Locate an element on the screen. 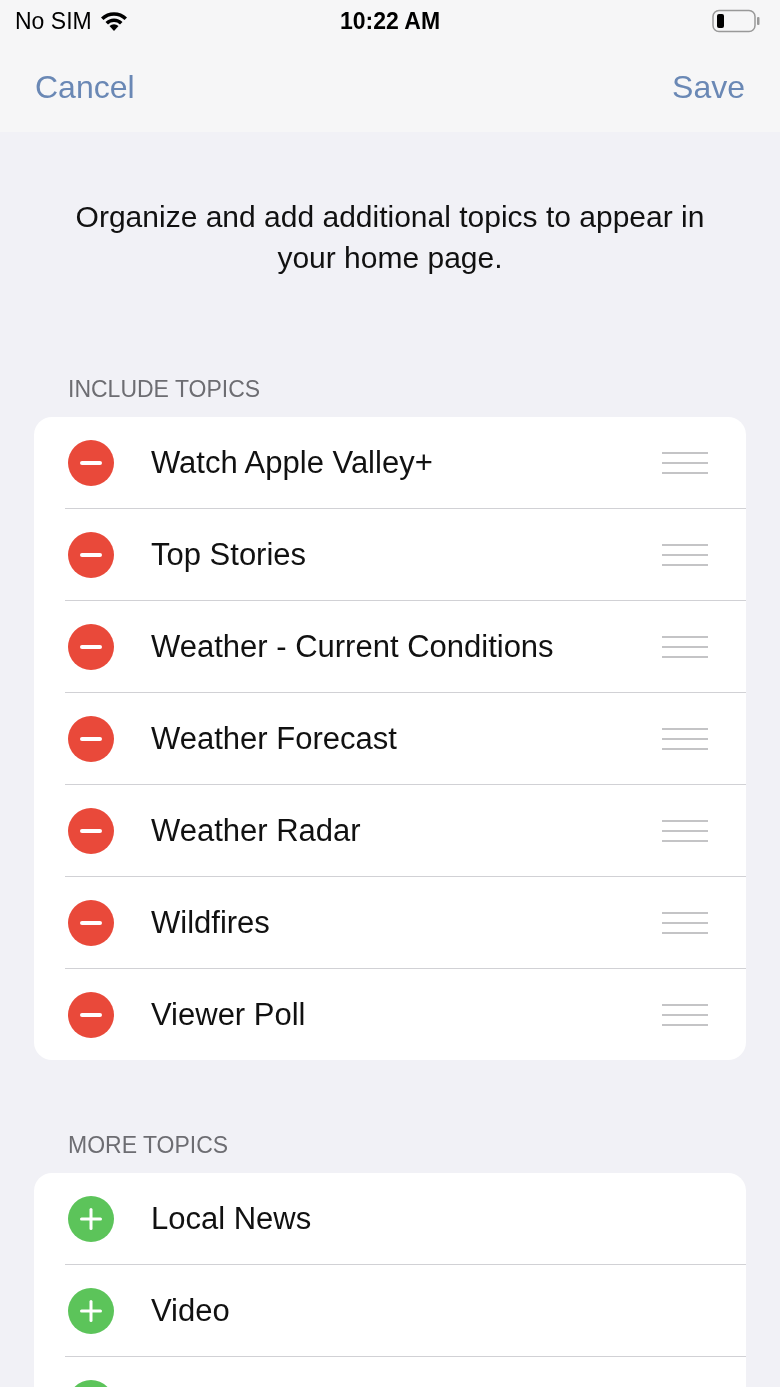 The image size is (780, 1387). topic-label: Weather Forecast is located at coordinates (274, 738).